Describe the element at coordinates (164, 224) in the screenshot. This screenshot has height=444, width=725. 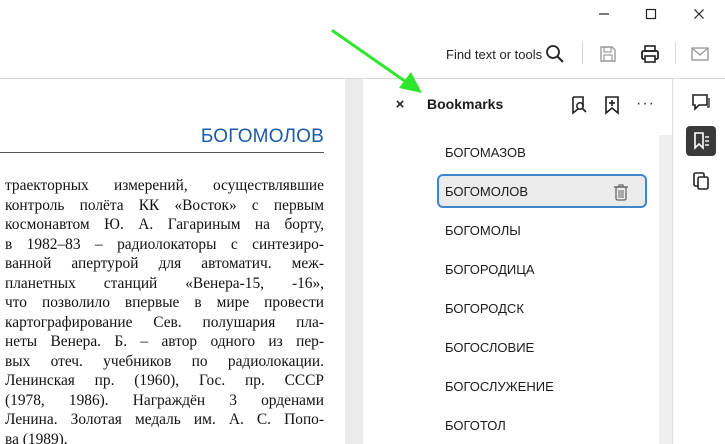
I see `article-text-line: космонавтом Ю. А. Гагариным на борту,` at that location.